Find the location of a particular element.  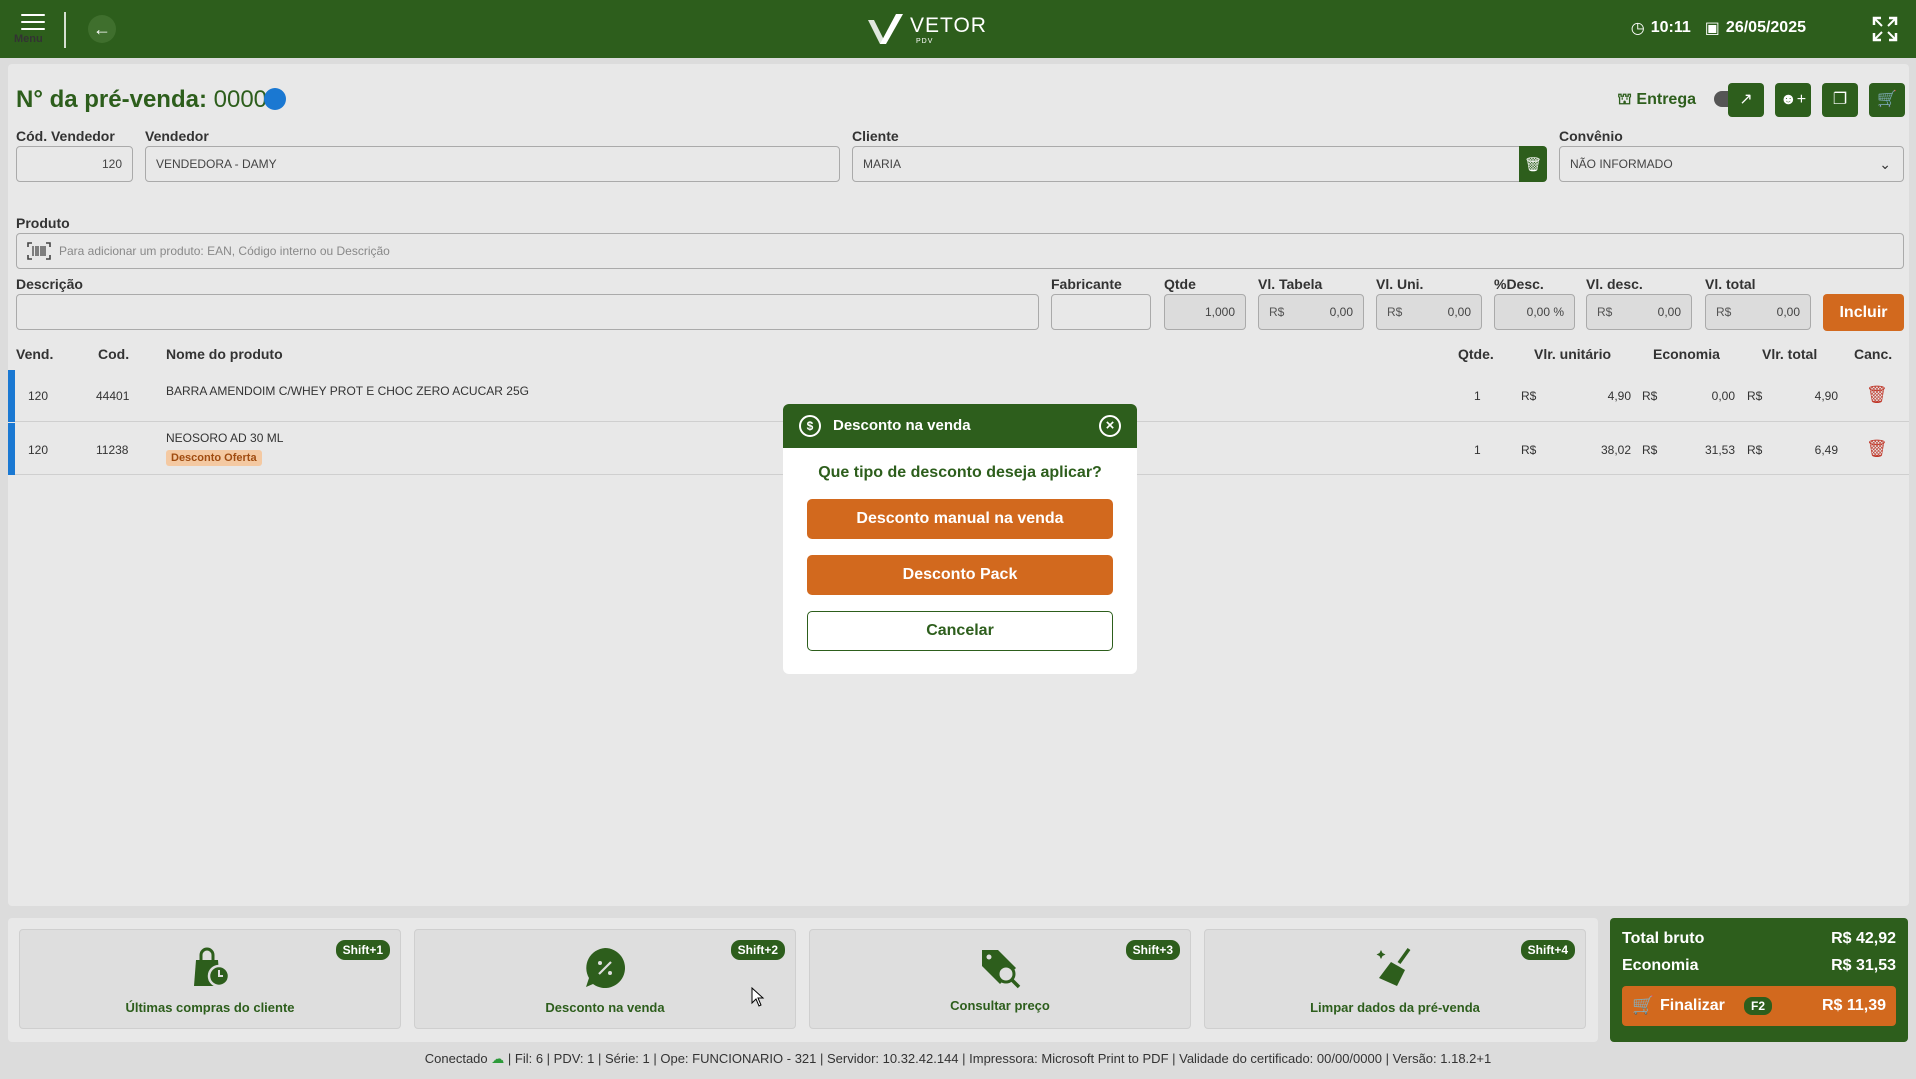

broom-icon is located at coordinates (1393, 966).